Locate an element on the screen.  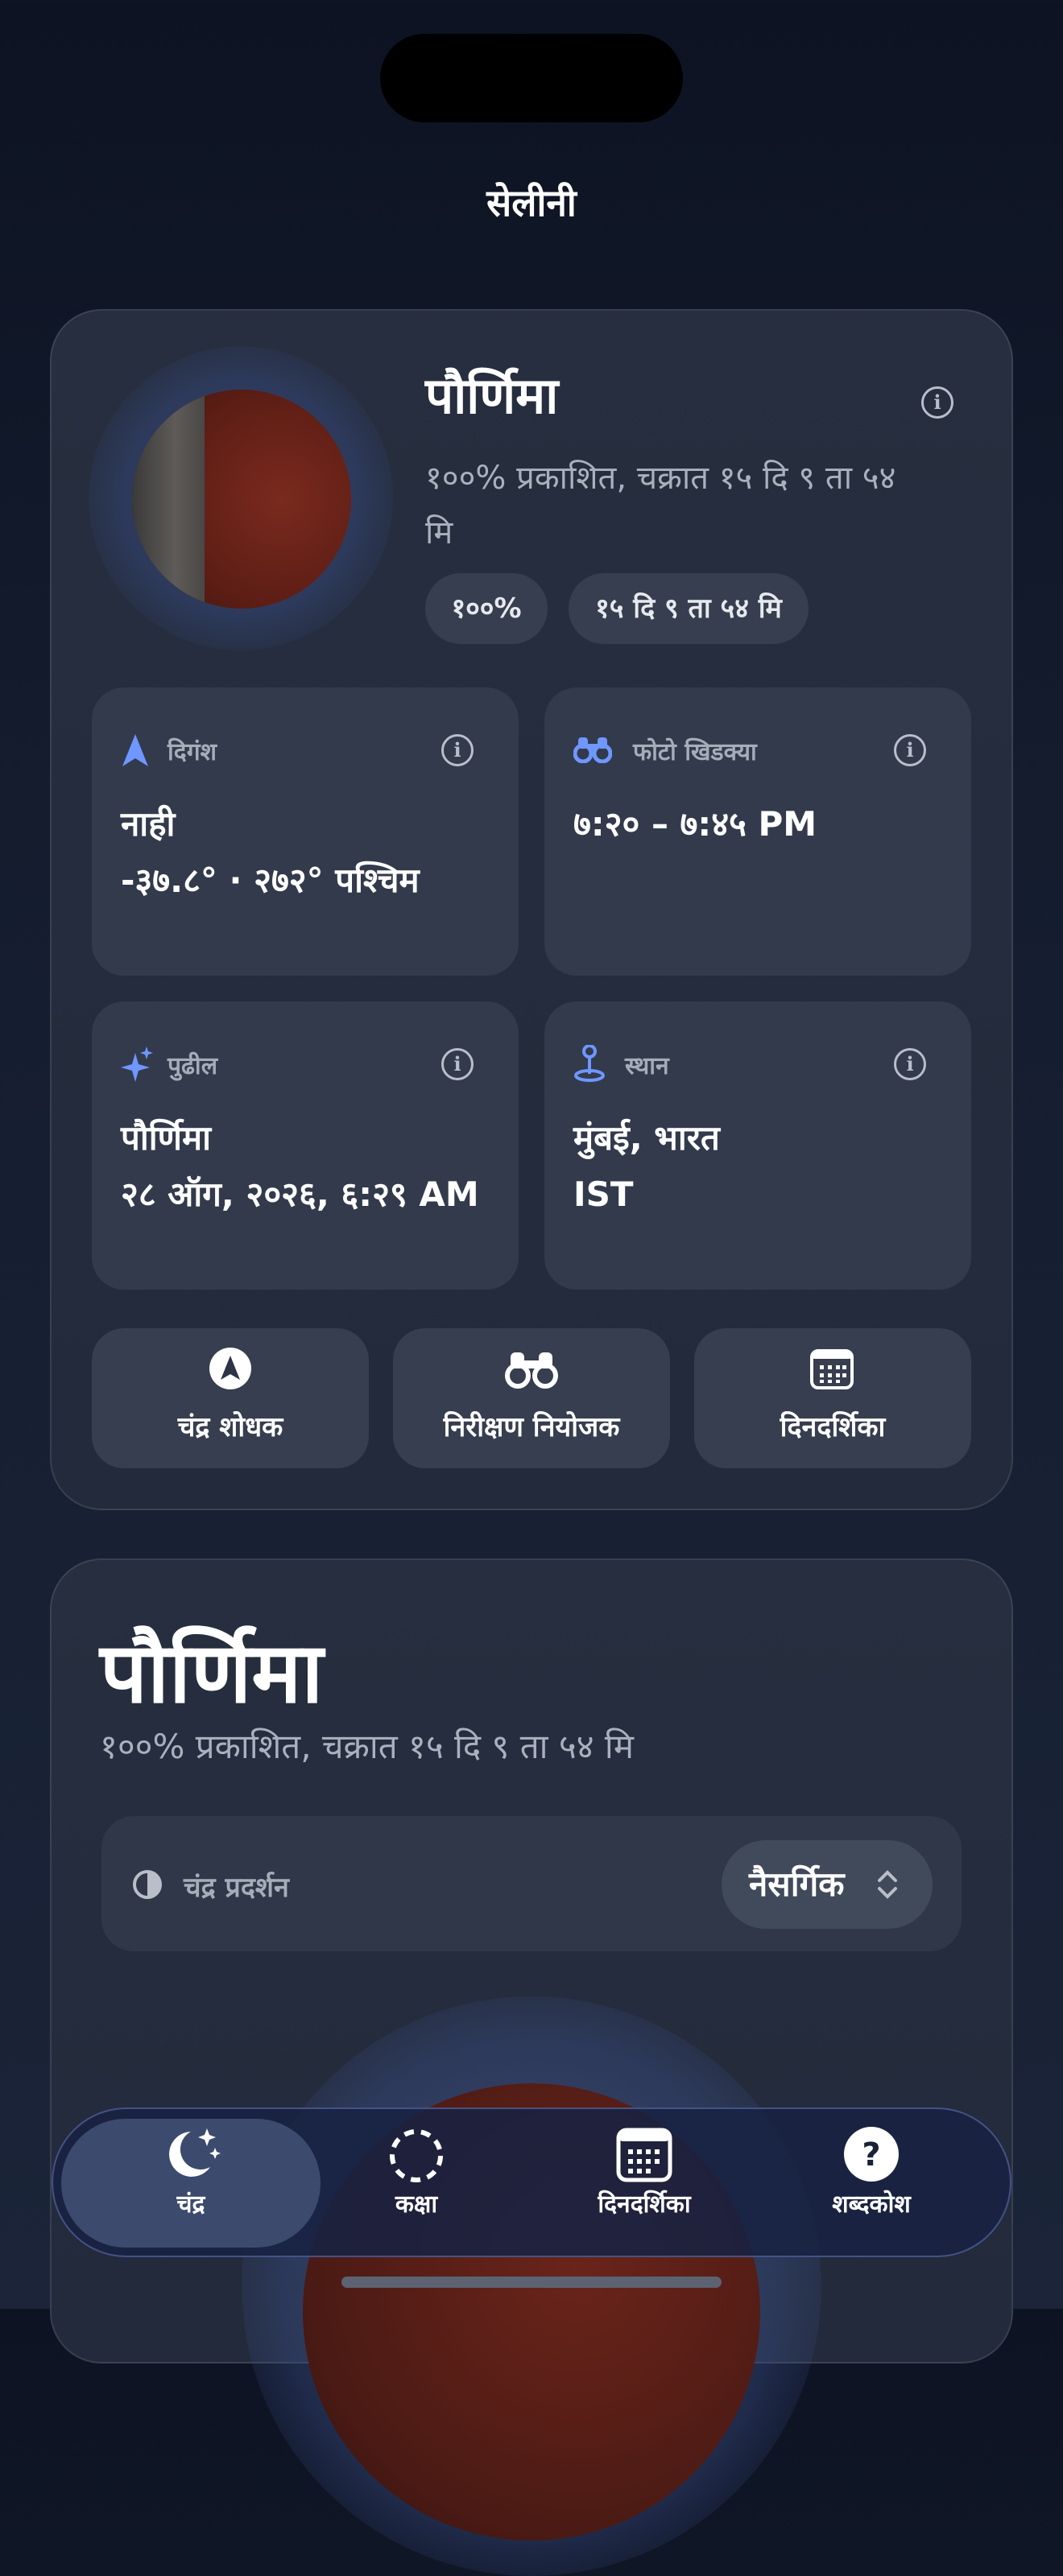
display-select: नैसर्गिक is located at coordinates (827, 1884).